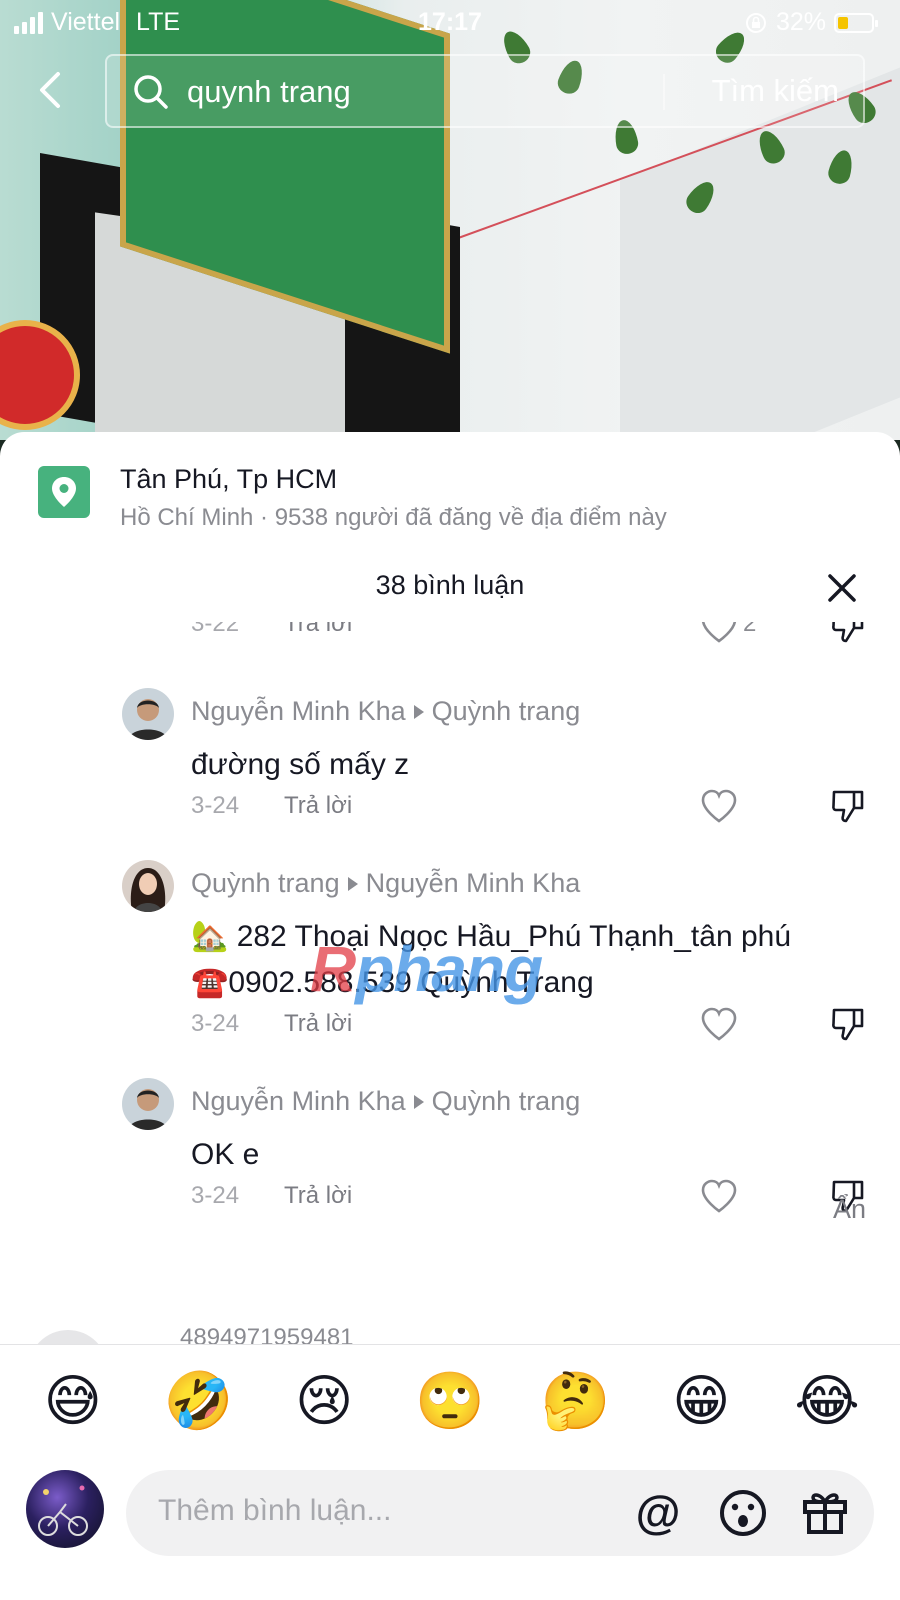  I want to click on emoji-bar: 😅 🤣 😢 🙄 🤔 😁 😂, so click(450, 1400).